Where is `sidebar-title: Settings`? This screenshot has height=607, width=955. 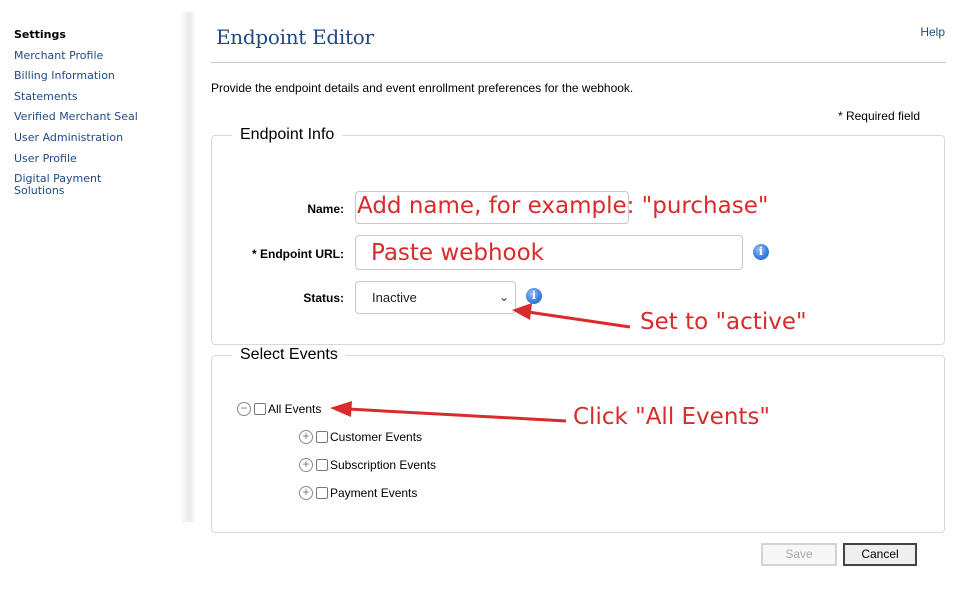
sidebar-title: Settings is located at coordinates (40, 34).